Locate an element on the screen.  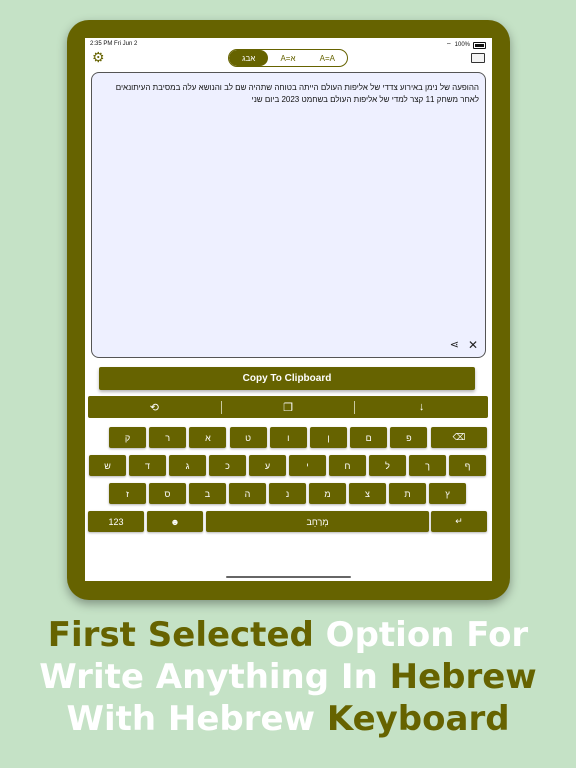
key-ב: ב is located at coordinates (207, 493).